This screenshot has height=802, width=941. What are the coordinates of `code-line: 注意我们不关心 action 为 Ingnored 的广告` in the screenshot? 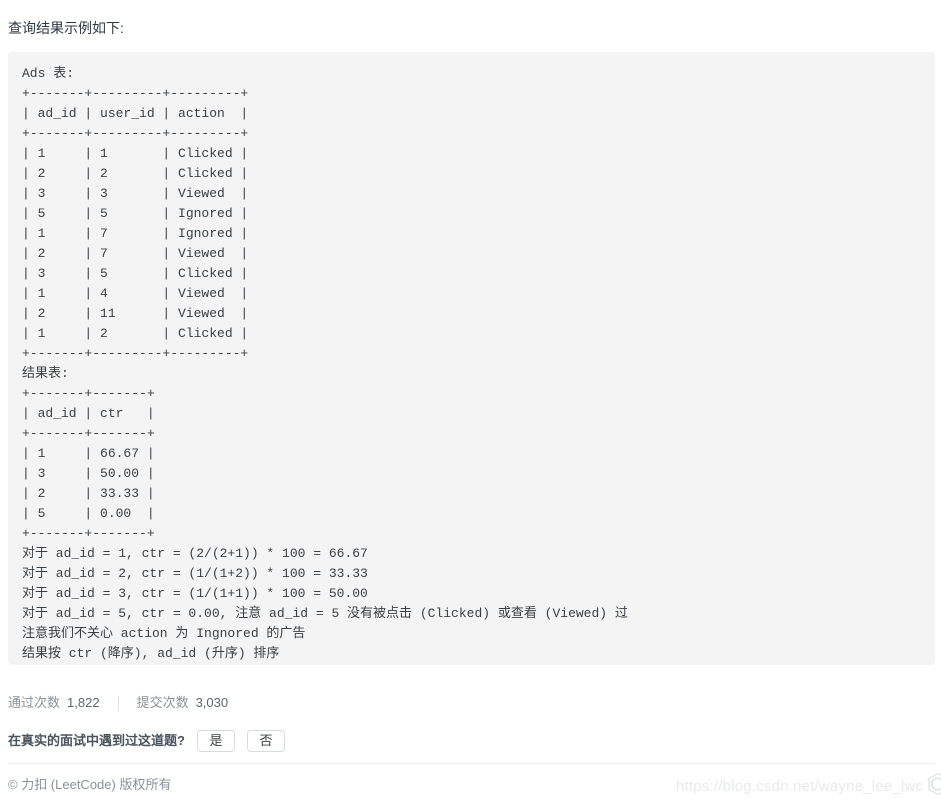 It's located at (164, 633).